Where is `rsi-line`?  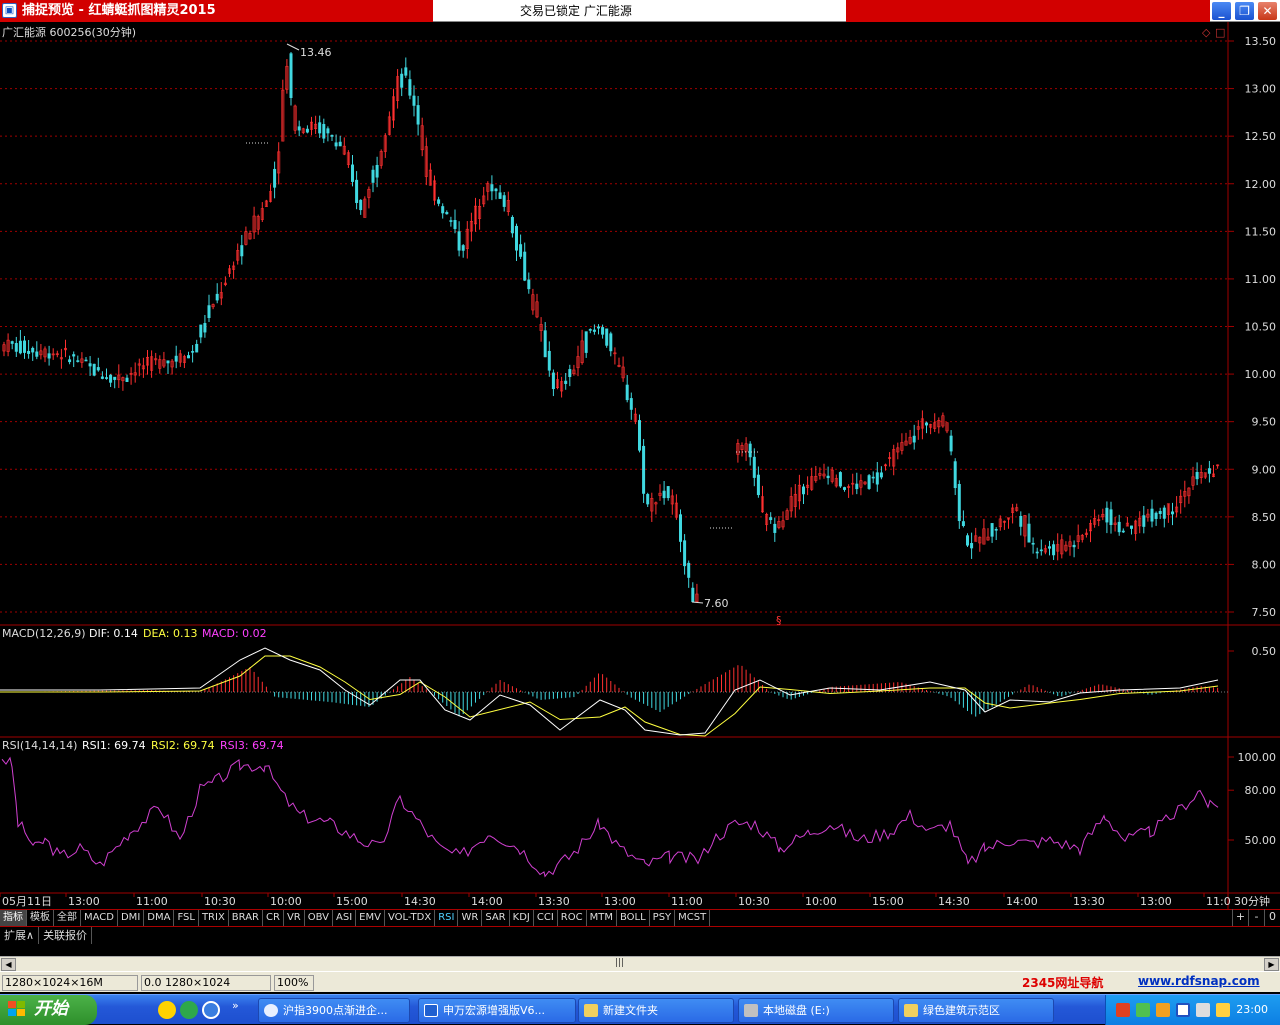
rsi-line is located at coordinates (610, 817).